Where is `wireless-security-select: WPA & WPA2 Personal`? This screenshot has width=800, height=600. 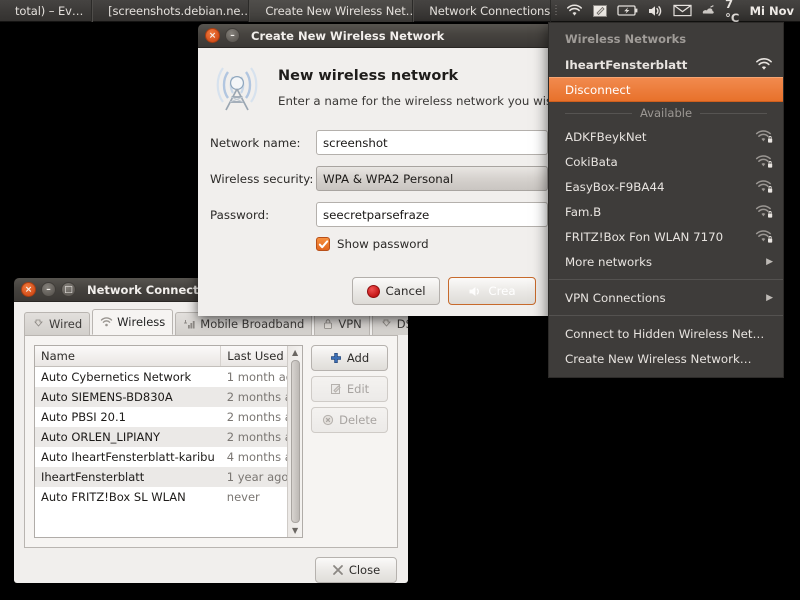 wireless-security-select: WPA & WPA2 Personal is located at coordinates (432, 178).